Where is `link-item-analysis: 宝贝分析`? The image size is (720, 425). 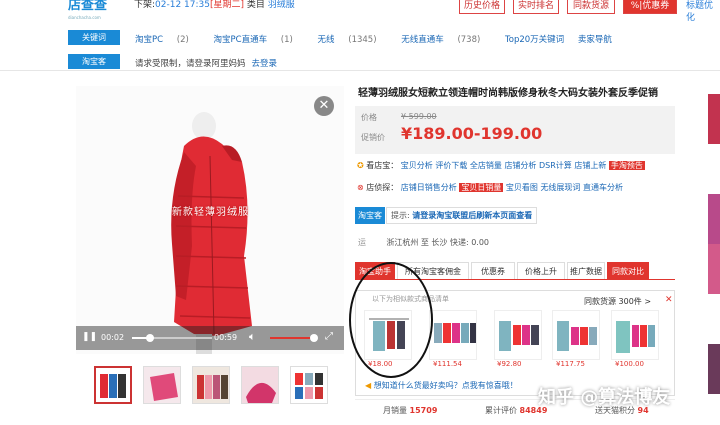
link-item-analysis: 宝贝分析 is located at coordinates (417, 165).